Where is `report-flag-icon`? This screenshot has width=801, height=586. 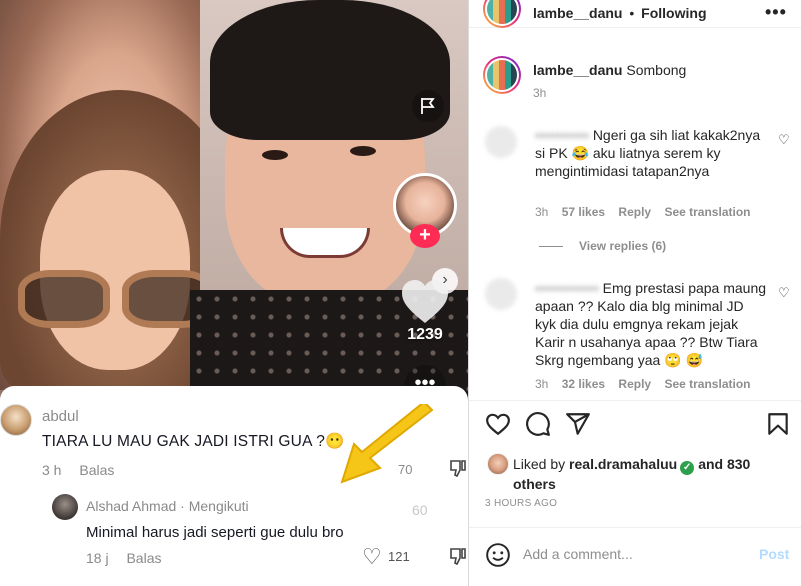
report-flag-icon is located at coordinates (428, 106).